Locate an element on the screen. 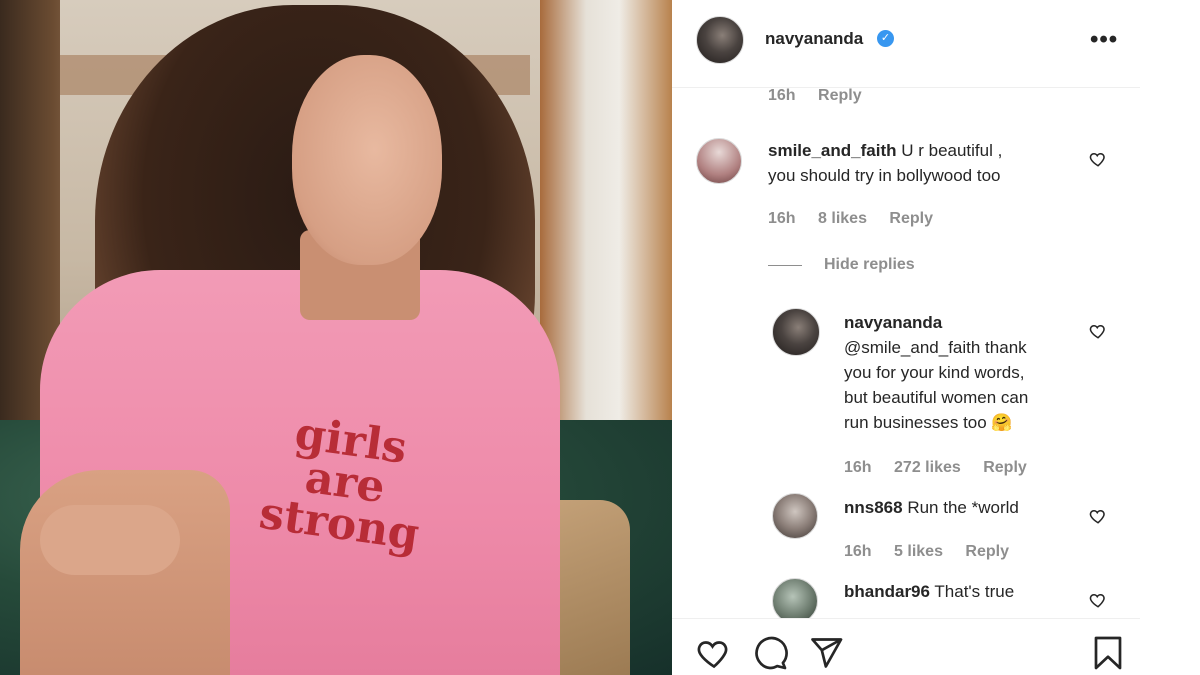 Image resolution: width=1200 pixels, height=675 pixels. verified-badge-icon: ✓ is located at coordinates (885, 38).